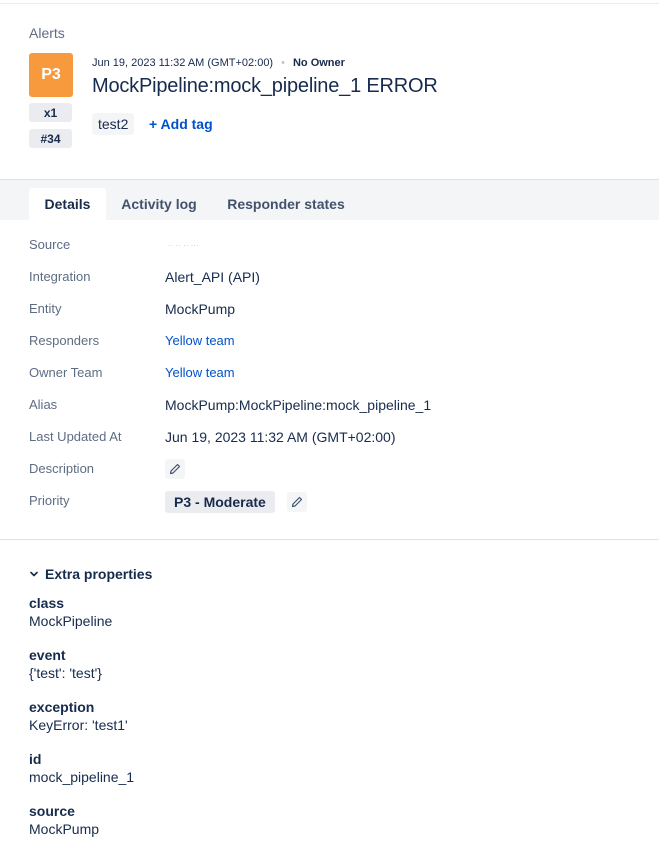 The height and width of the screenshot is (857, 659). Describe the element at coordinates (78, 725) in the screenshot. I see `property-value: KeyError: 'test1'` at that location.